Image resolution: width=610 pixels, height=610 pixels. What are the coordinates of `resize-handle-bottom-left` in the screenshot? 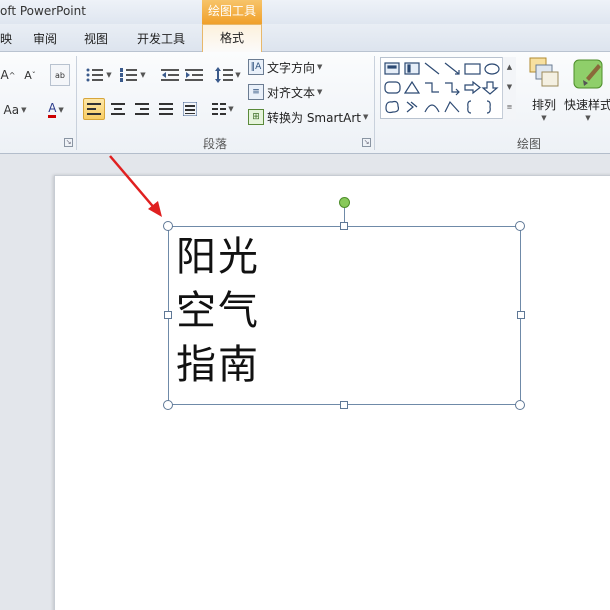 It's located at (168, 405).